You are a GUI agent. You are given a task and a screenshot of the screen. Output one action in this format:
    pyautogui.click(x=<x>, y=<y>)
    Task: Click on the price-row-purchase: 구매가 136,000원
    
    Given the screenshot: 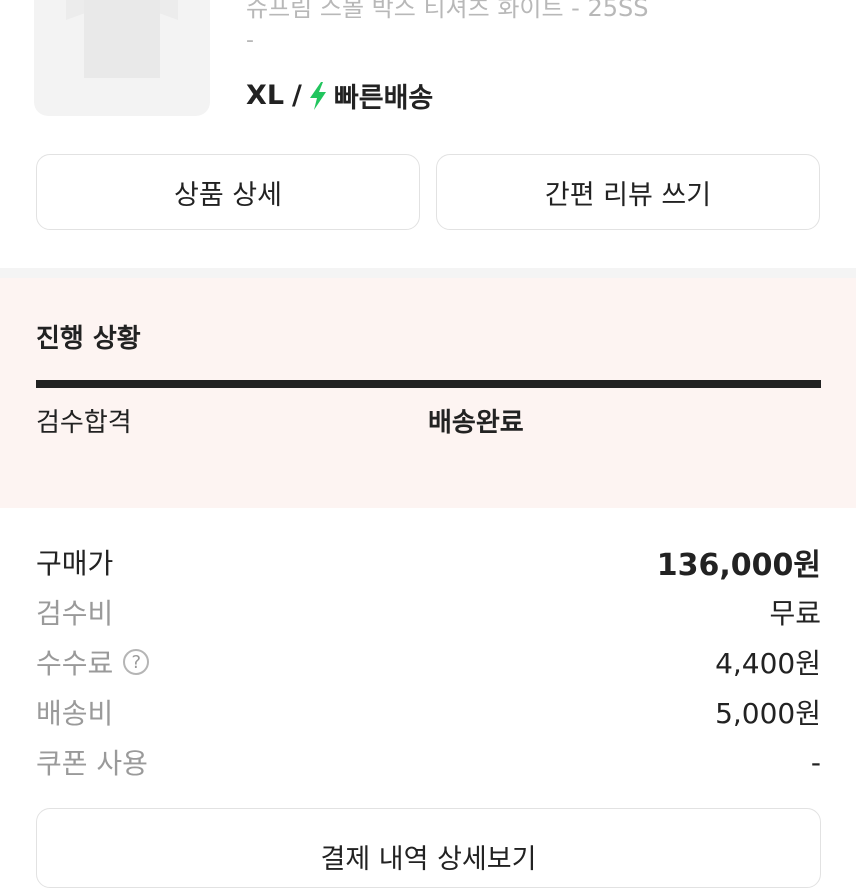 What is the action you would take?
    pyautogui.click(x=428, y=562)
    